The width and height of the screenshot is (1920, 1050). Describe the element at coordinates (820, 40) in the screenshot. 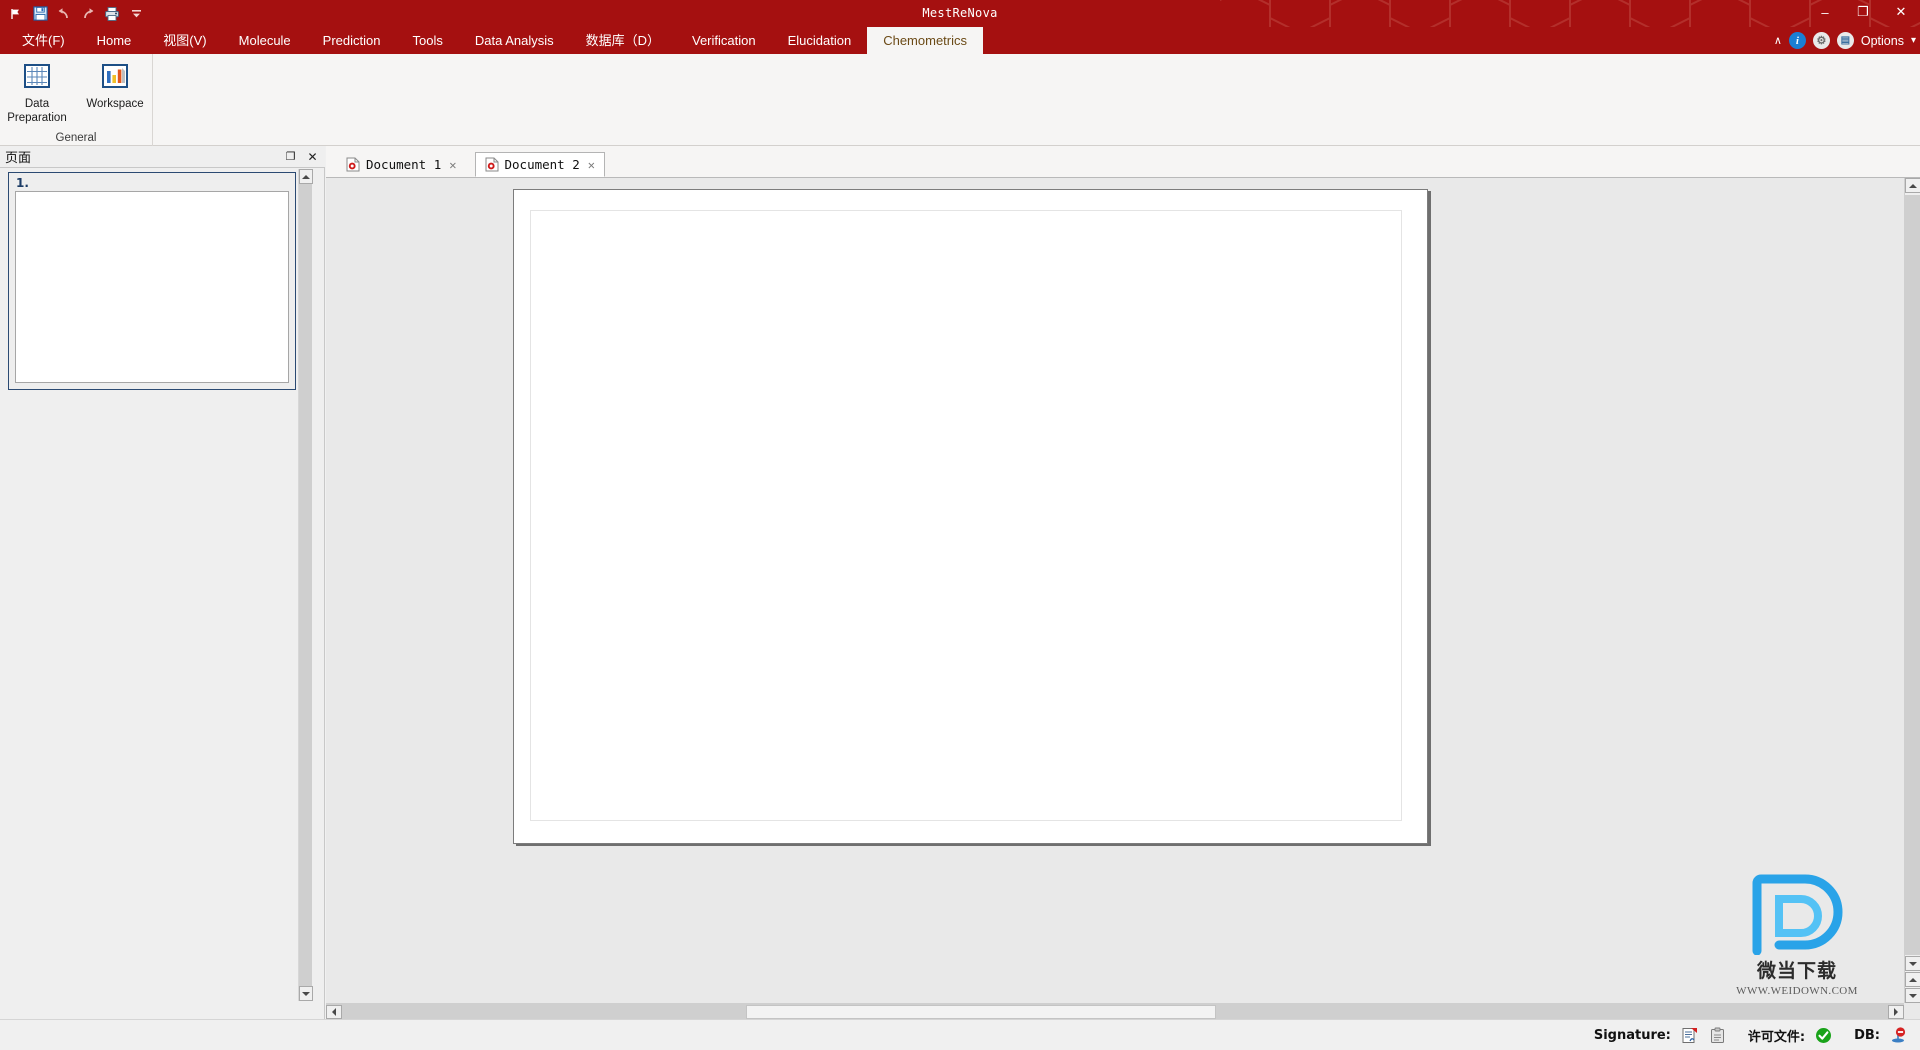

I see `tab-elucidation: Elucidation` at that location.